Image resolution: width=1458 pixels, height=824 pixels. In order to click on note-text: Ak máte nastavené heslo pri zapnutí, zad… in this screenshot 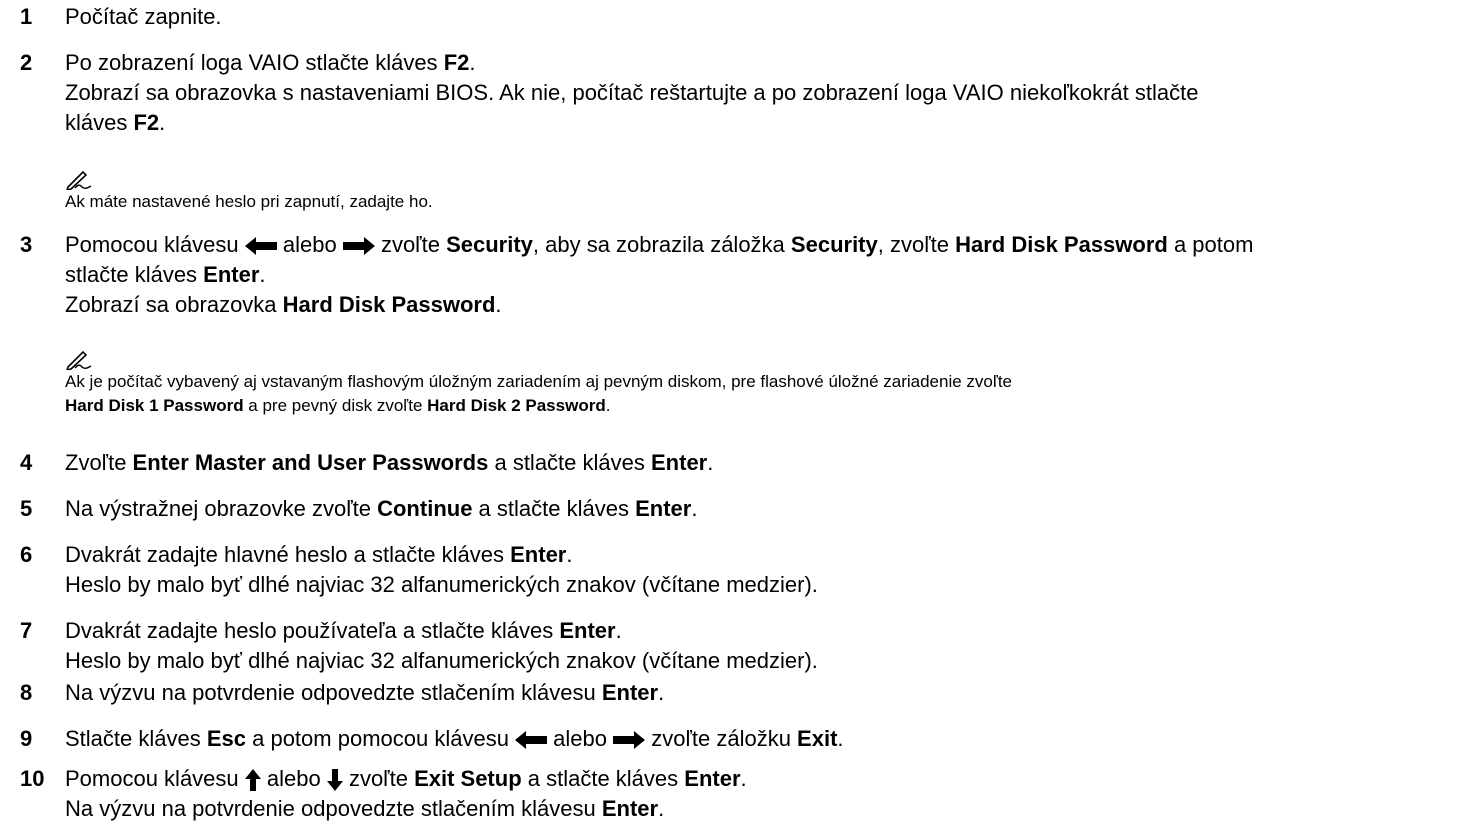, I will do `click(249, 201)`.